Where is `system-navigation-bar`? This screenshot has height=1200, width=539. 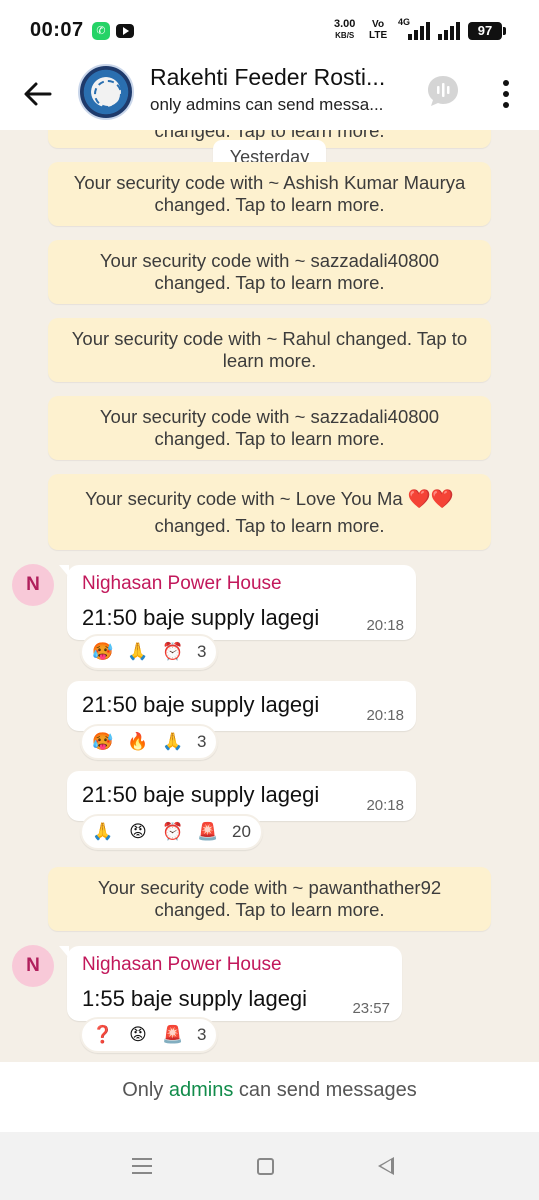
system-navigation-bar is located at coordinates (269, 1166).